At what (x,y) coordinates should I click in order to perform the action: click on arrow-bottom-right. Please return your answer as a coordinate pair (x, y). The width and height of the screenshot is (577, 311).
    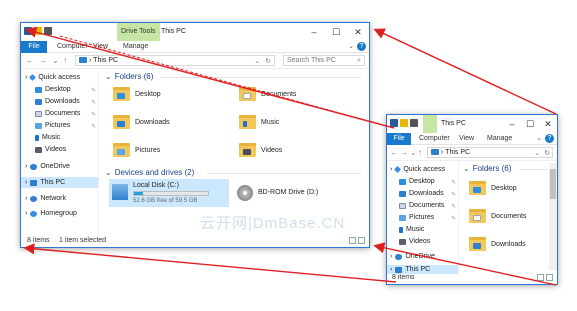
    Looking at the image, I should click on (465, 264).